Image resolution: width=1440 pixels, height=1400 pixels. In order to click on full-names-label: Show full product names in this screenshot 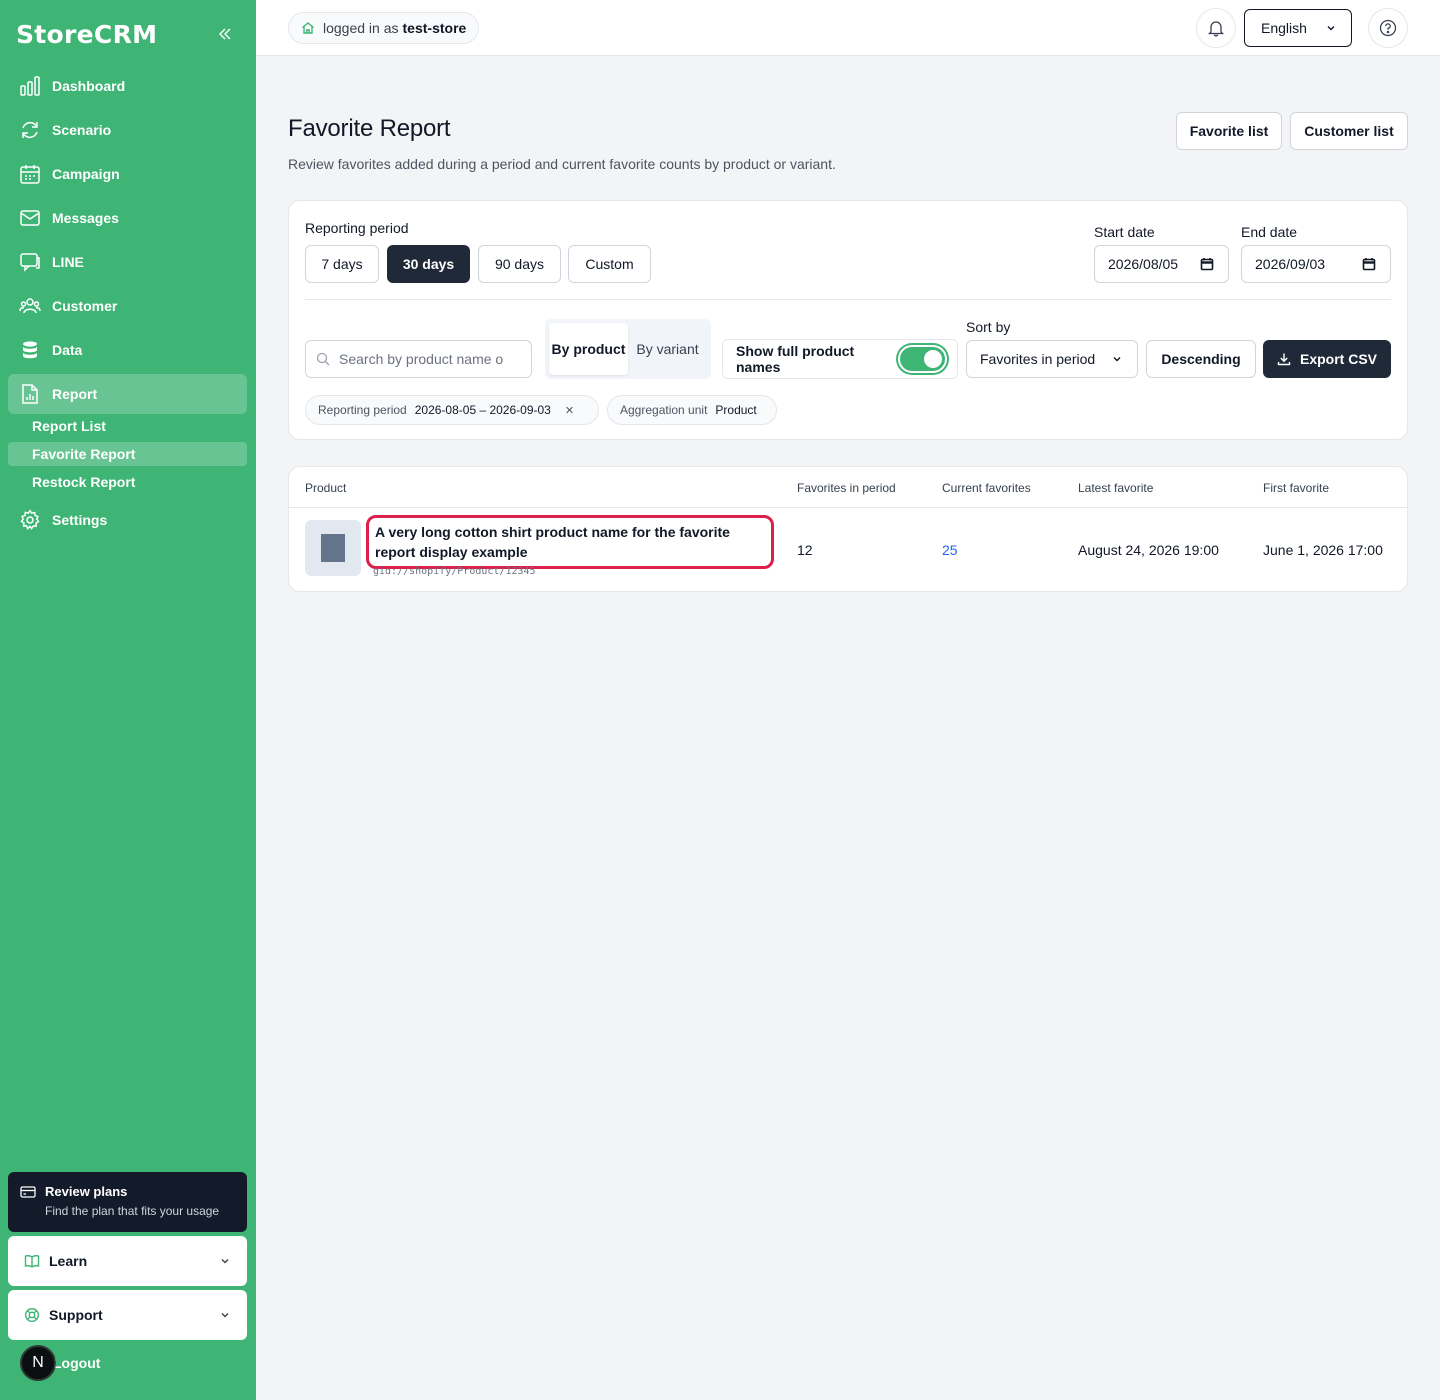, I will do `click(795, 359)`.